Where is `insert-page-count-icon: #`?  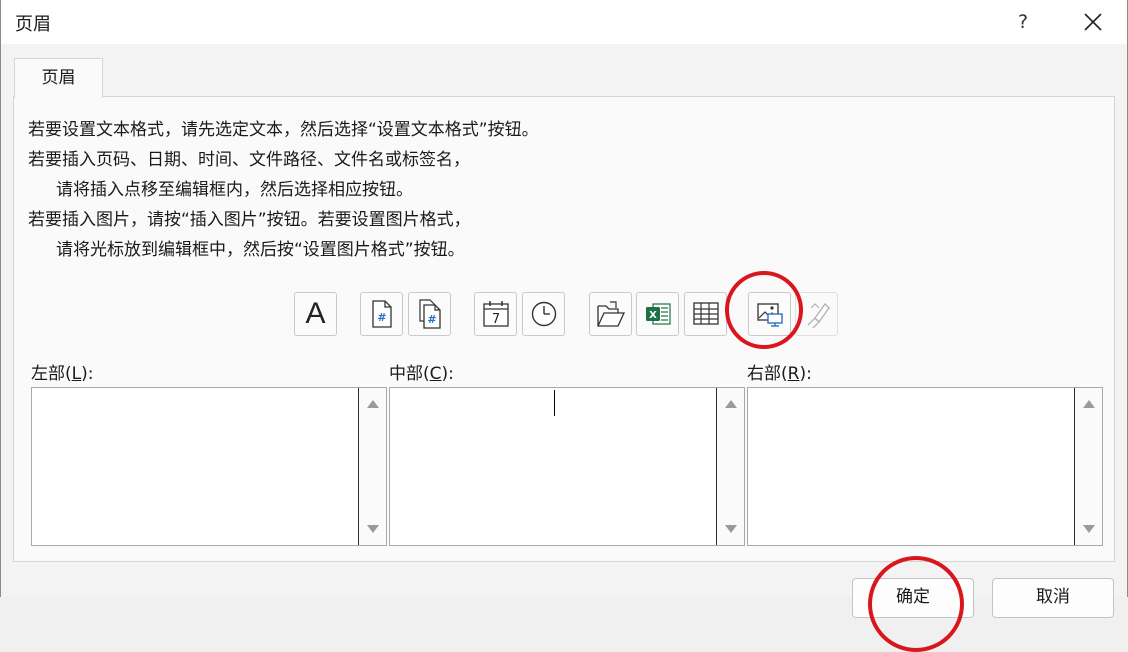 insert-page-count-icon: # is located at coordinates (429, 314).